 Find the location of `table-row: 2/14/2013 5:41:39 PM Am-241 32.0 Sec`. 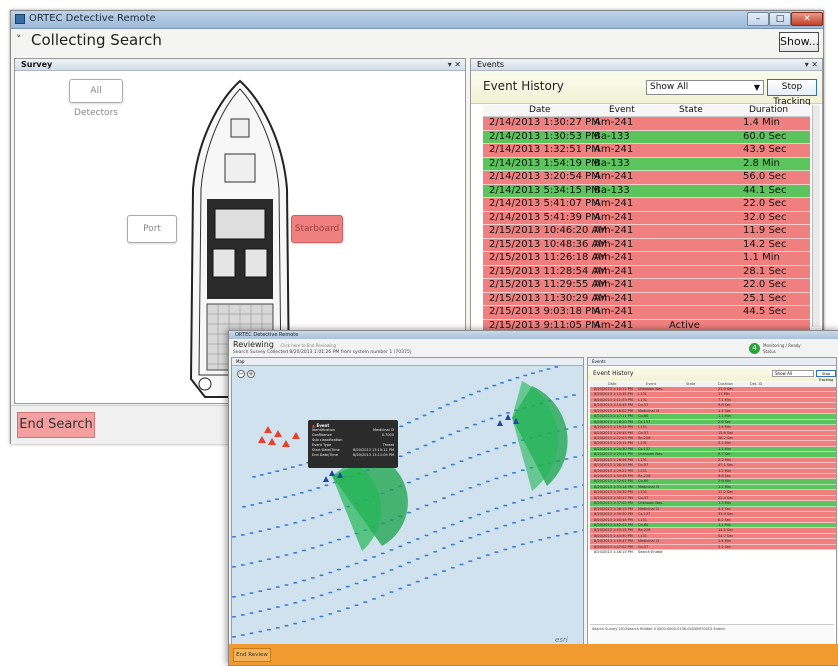

table-row: 2/14/2013 5:41:39 PM Am-241 32.0 Sec is located at coordinates (646, 218).